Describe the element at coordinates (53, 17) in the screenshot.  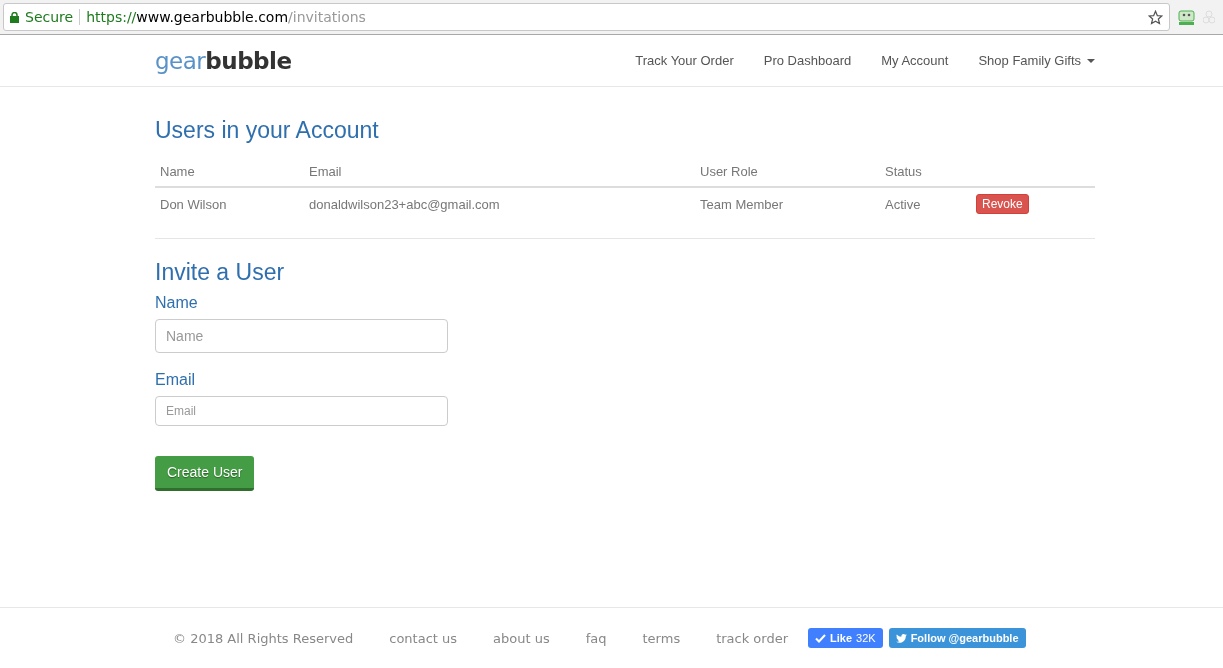
I see `security-label: Secure` at that location.